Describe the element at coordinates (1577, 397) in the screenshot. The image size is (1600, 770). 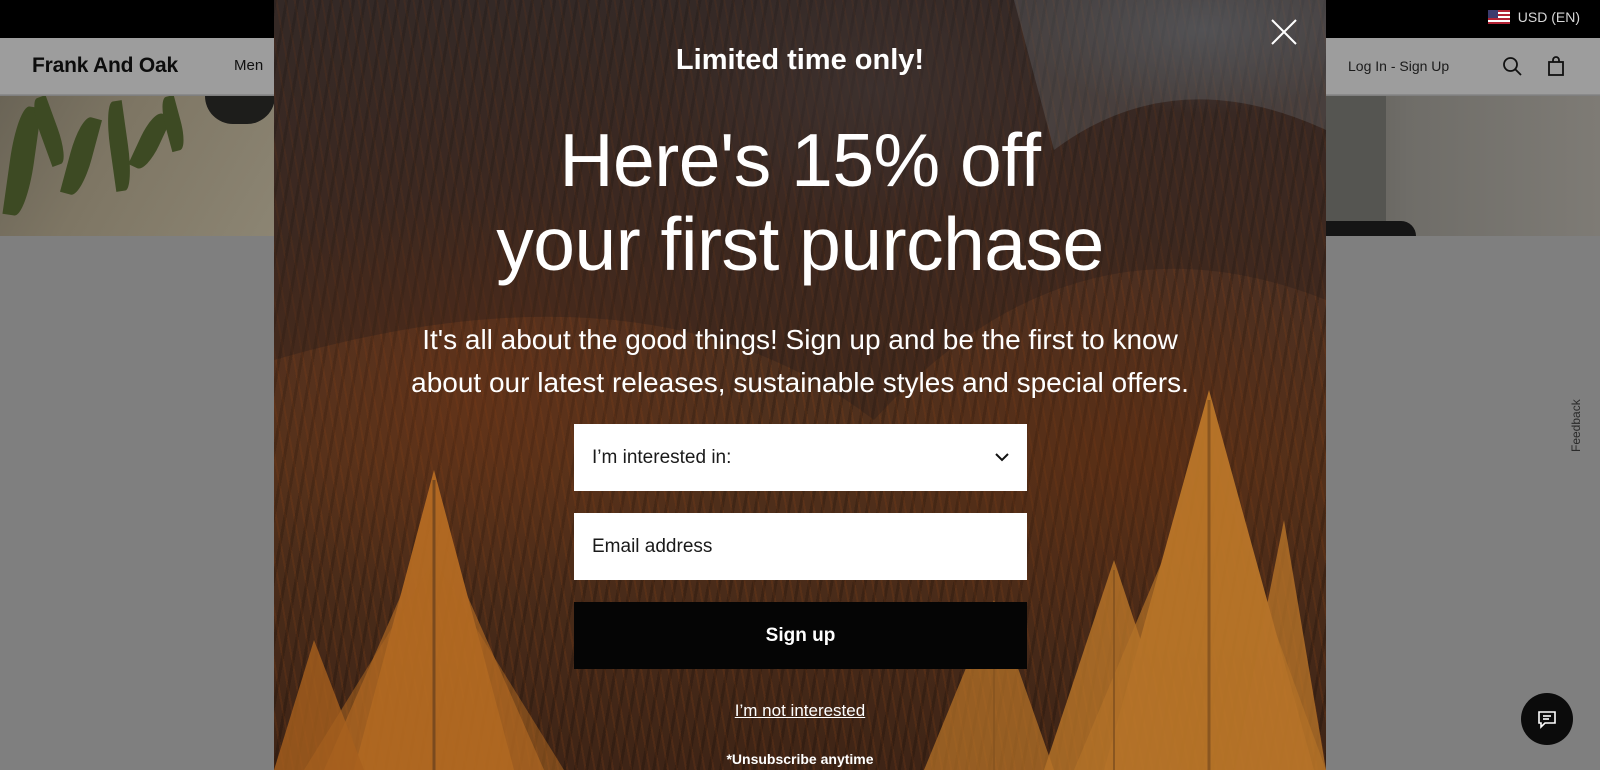
I see `feedback-tab: Feedback` at that location.